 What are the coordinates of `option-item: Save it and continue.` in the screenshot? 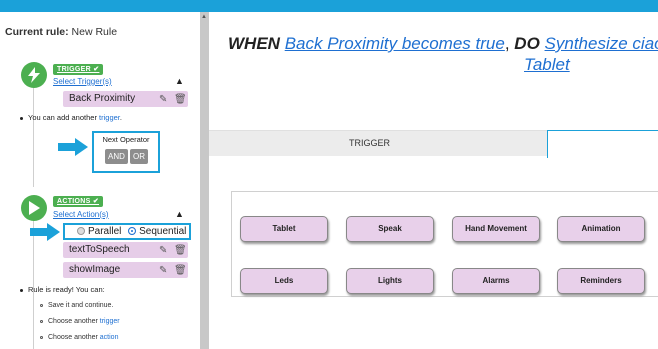 It's located at (76, 305).